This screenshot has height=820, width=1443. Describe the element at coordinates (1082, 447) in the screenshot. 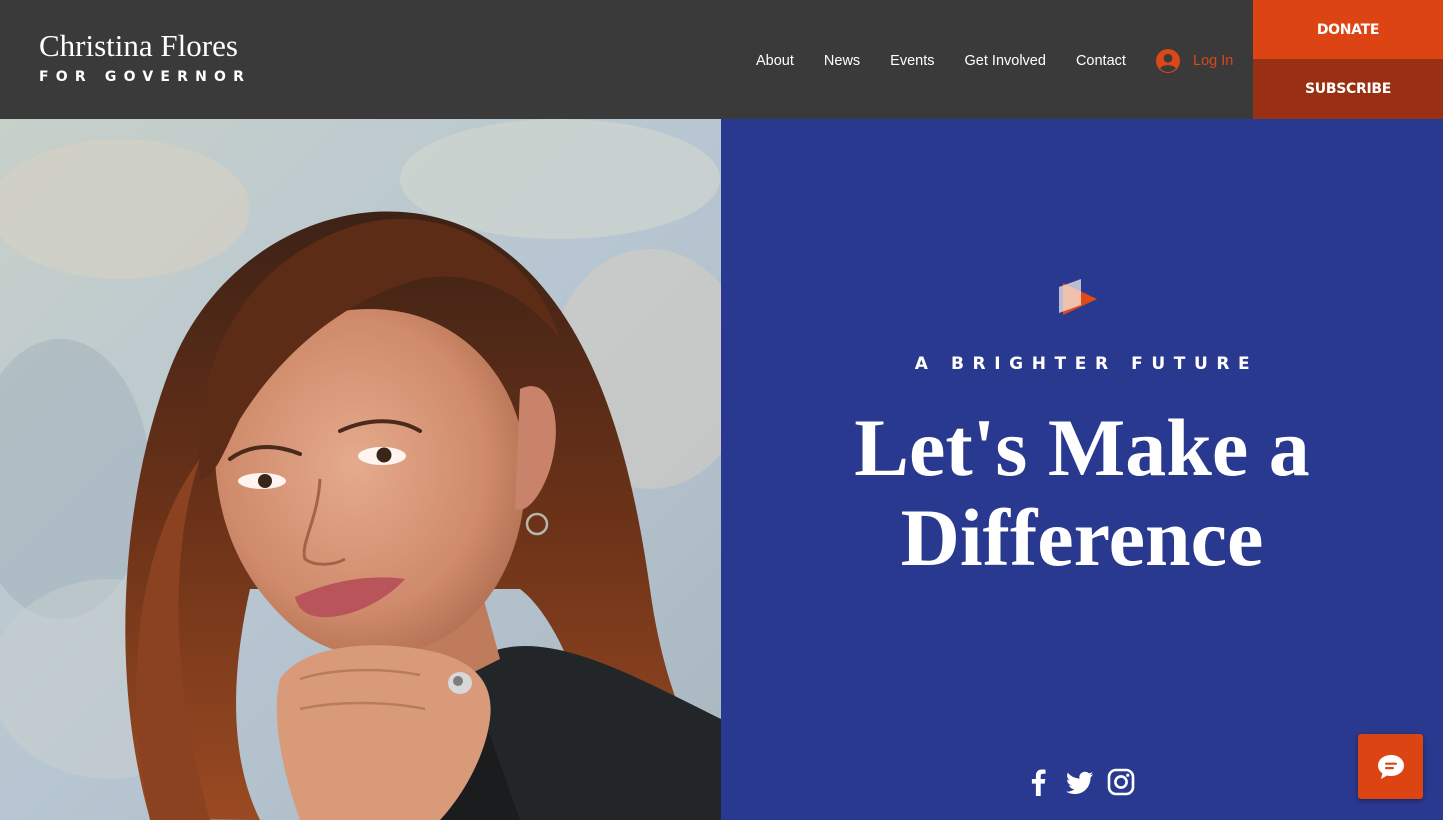

I see `hero-headline-line1: Let's Make a` at that location.